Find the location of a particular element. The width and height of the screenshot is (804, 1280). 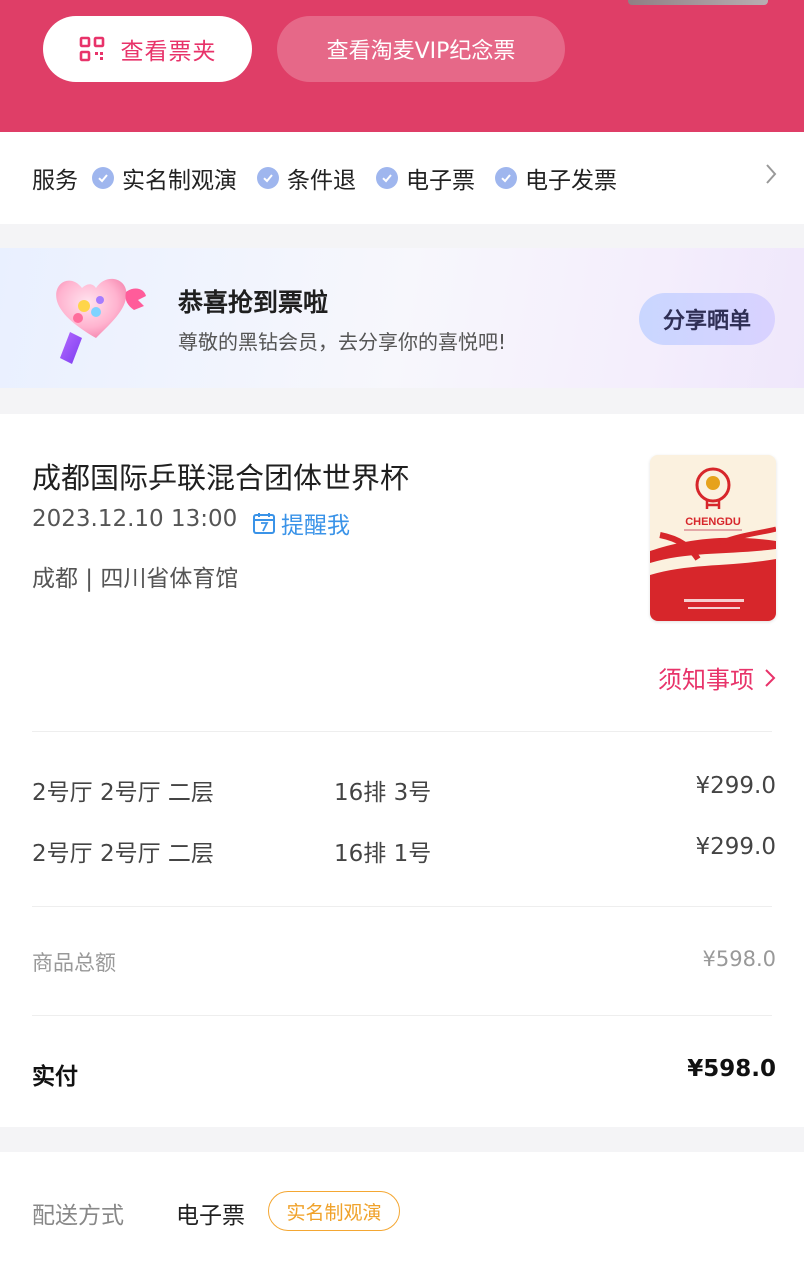

seat-position: 16排 3号 is located at coordinates (383, 793).